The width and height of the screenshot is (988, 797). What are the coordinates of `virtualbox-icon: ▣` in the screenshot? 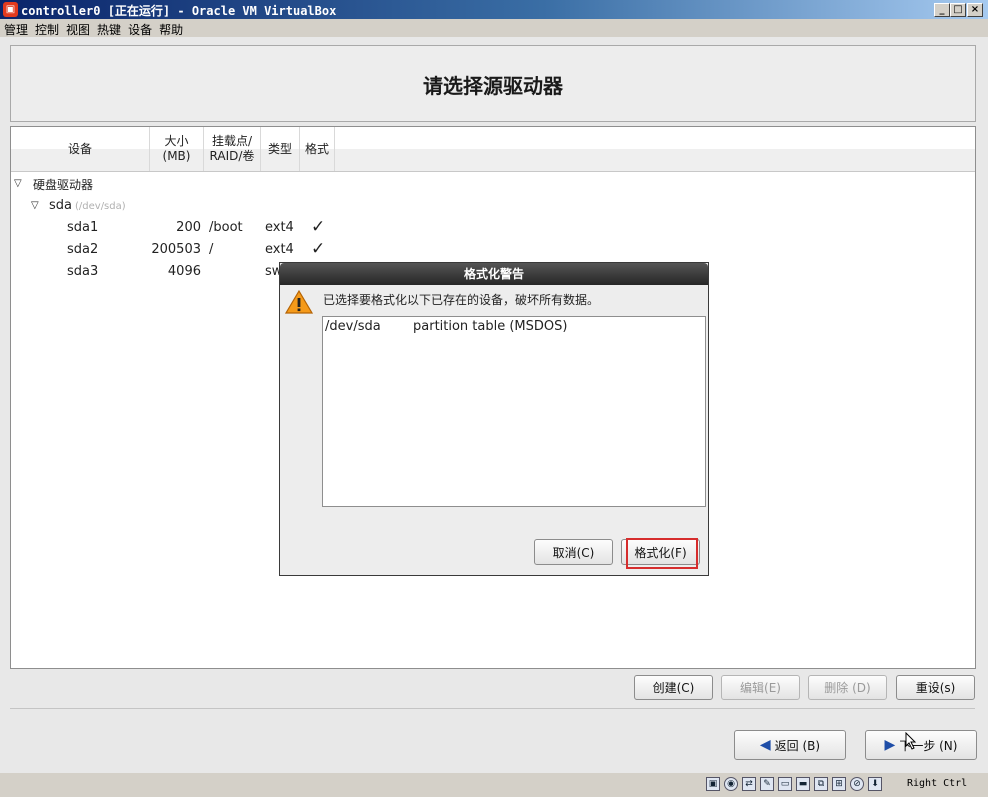 It's located at (10, 9).